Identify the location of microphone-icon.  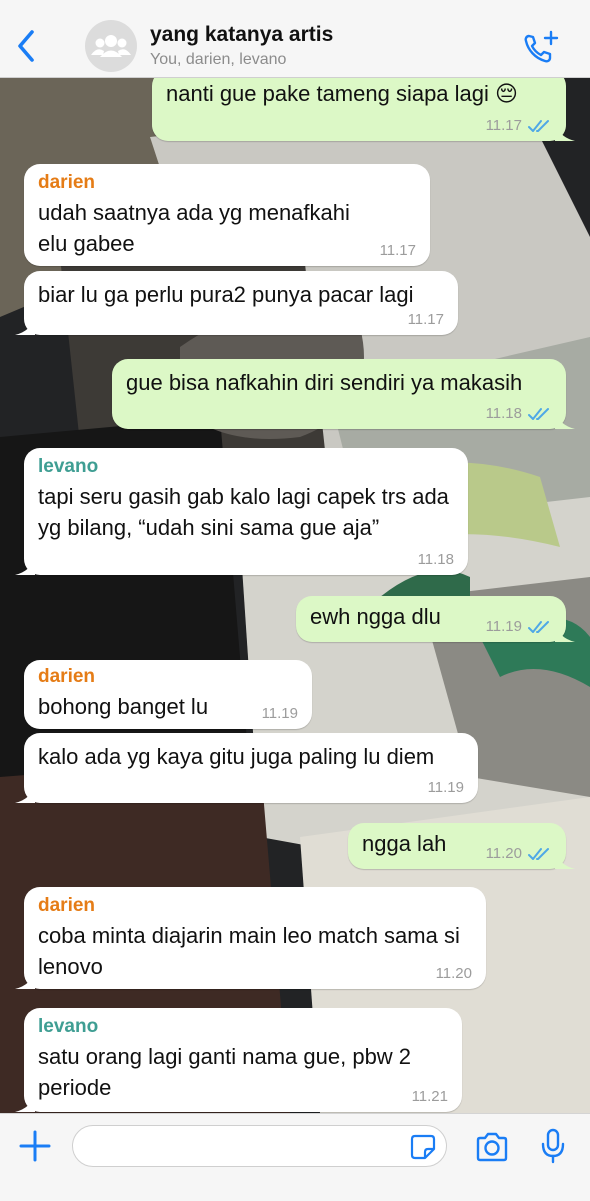
(553, 1146).